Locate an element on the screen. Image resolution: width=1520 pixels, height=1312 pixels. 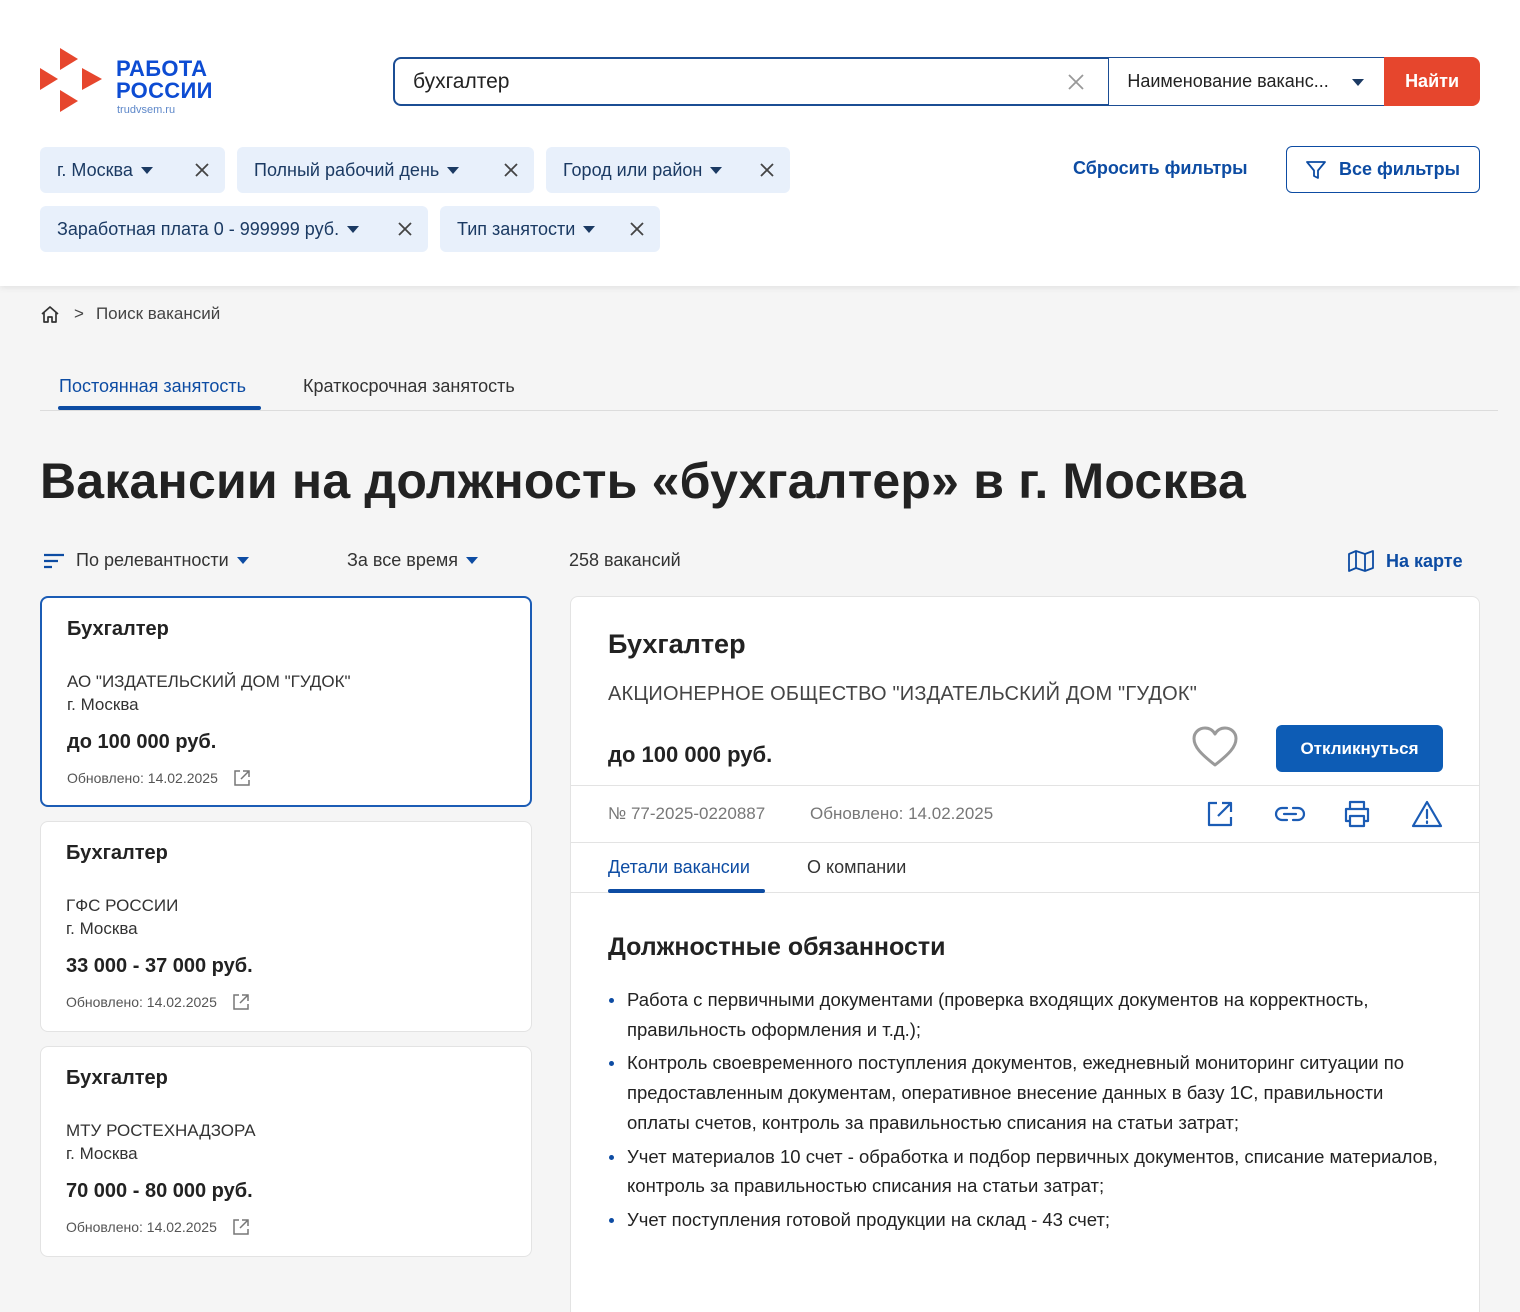
map-icon is located at coordinates (1361, 561).